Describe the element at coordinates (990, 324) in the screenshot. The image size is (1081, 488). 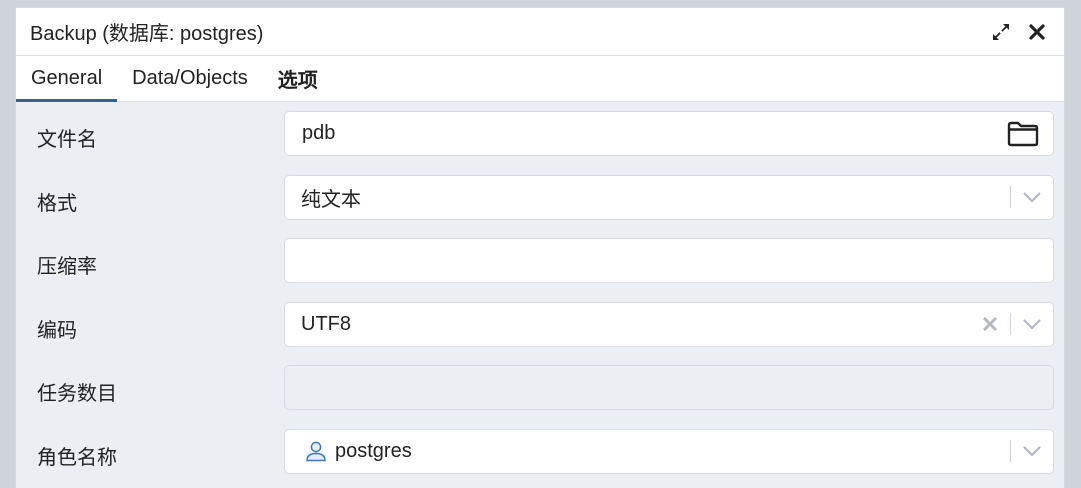
I see `clear-icon` at that location.